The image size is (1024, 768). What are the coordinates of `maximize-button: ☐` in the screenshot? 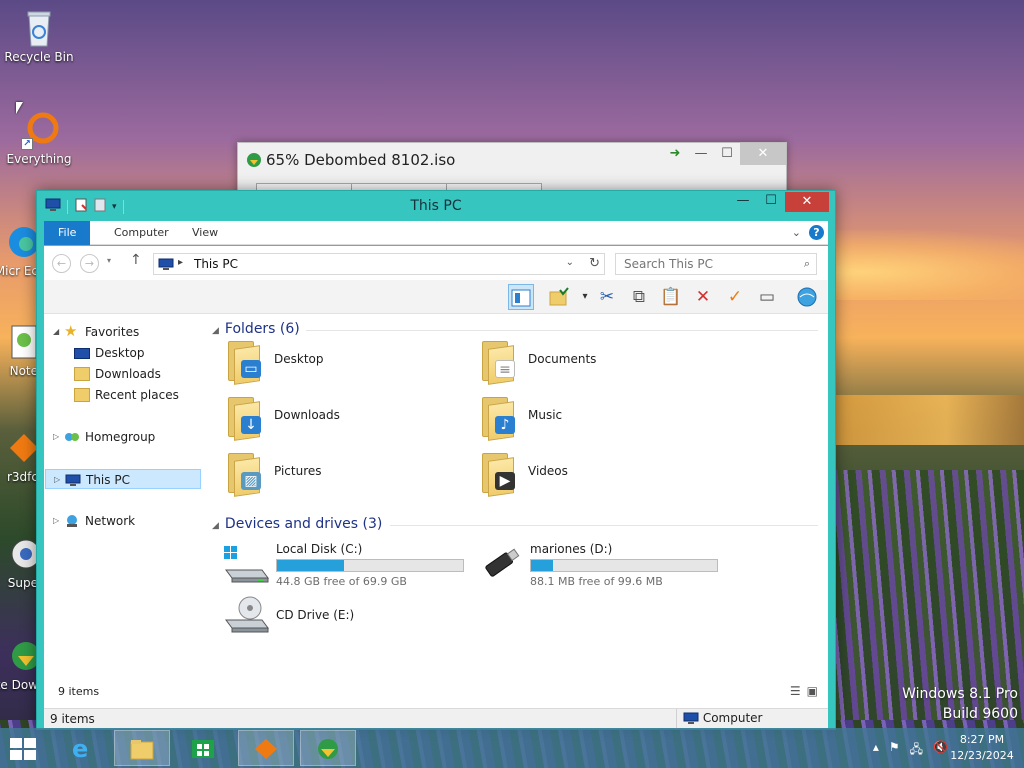 It's located at (771, 202).